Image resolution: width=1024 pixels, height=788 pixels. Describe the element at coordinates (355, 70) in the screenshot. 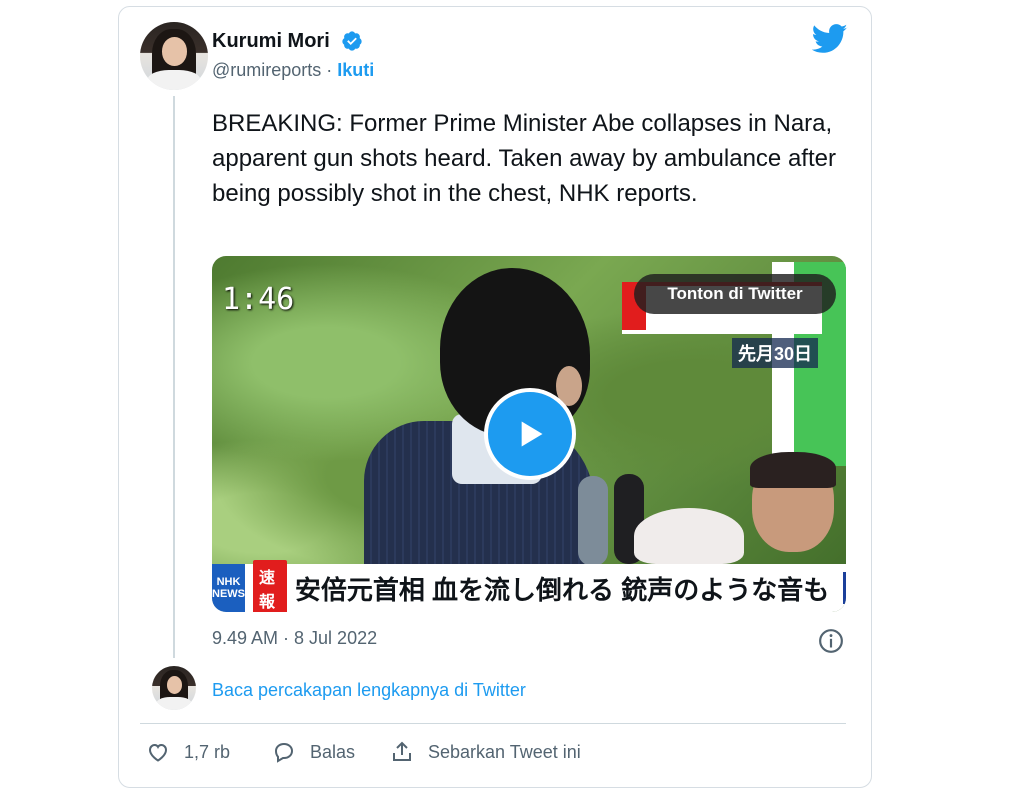

I see `follow-link: Ikuti` at that location.